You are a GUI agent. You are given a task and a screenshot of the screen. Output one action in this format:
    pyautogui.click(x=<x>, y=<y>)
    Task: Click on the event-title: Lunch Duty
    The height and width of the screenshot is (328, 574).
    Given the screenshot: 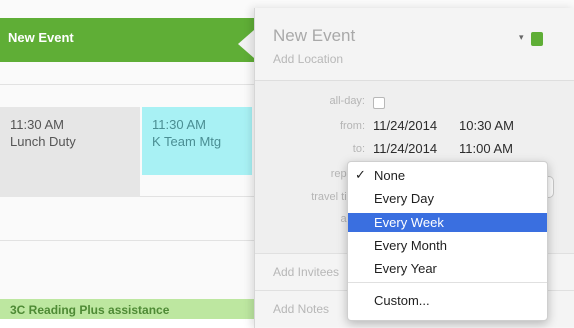 What is the action you would take?
    pyautogui.click(x=43, y=141)
    